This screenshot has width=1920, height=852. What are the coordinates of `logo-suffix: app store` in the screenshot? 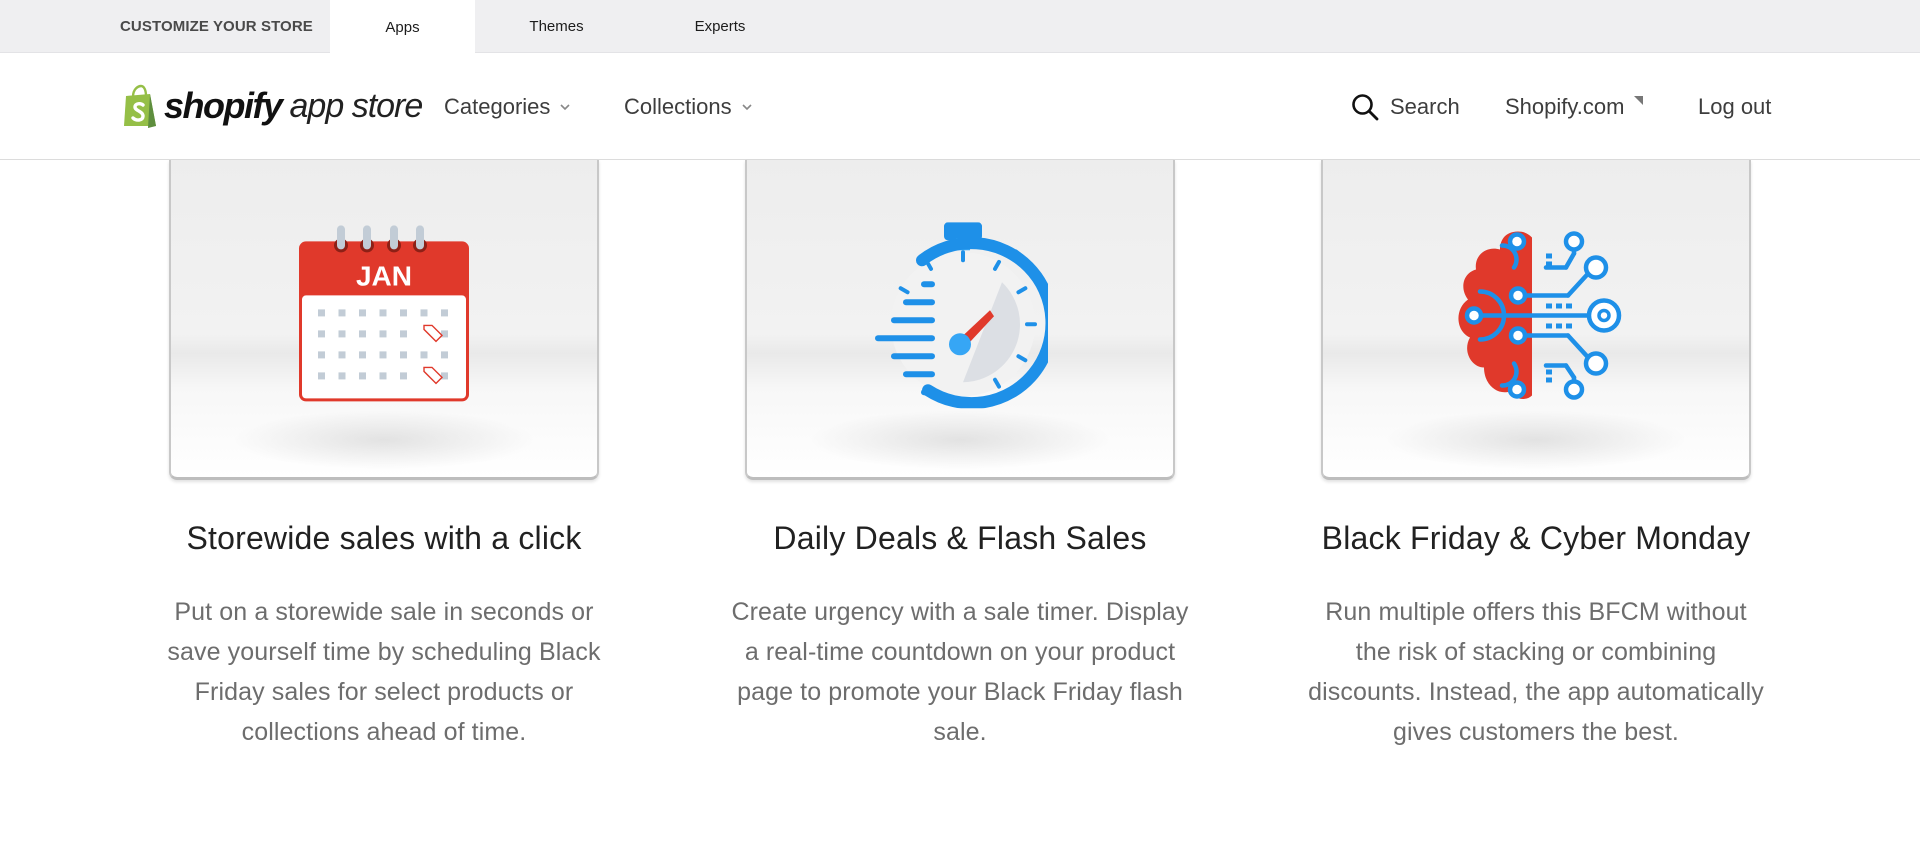 It's located at (356, 105).